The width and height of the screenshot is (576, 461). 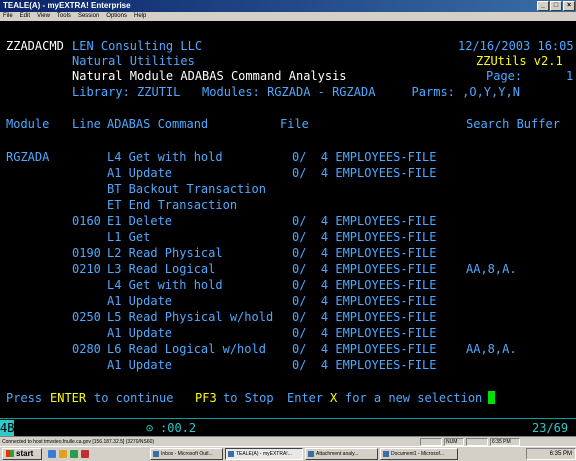 What do you see at coordinates (311, 454) in the screenshot?
I see `document-icon` at bounding box center [311, 454].